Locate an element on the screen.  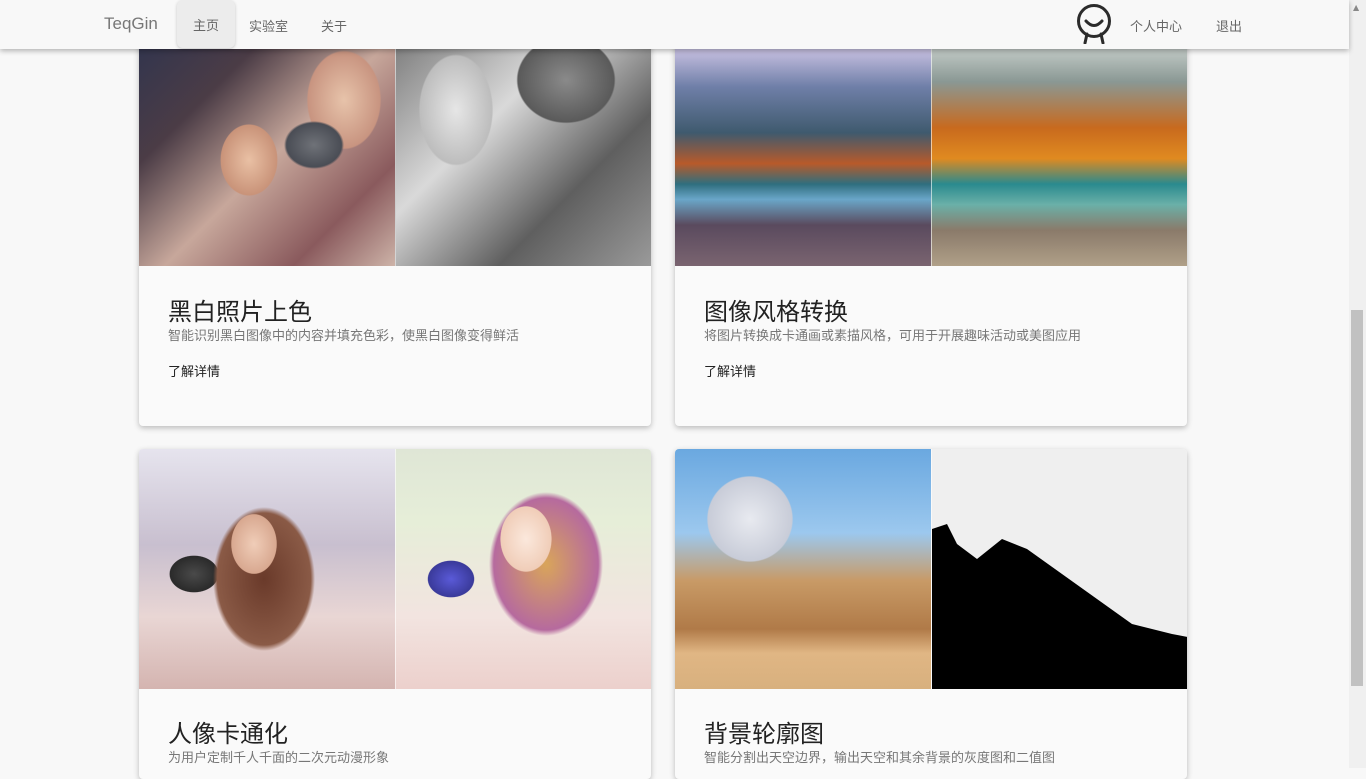
card-title: 背景轮廓图 is located at coordinates (764, 734).